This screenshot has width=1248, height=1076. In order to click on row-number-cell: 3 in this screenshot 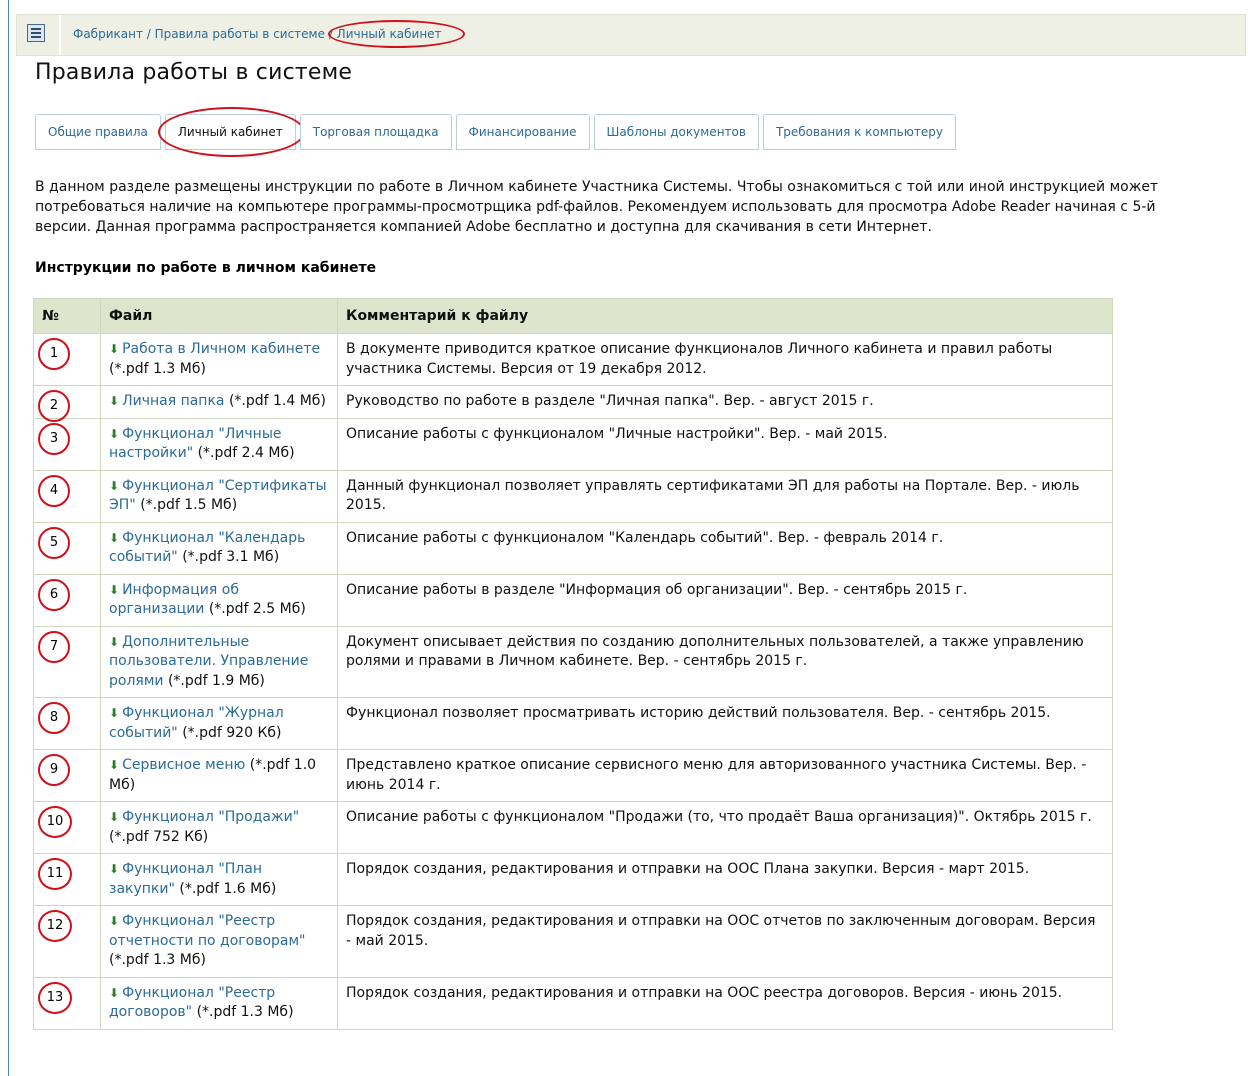, I will do `click(67, 444)`.